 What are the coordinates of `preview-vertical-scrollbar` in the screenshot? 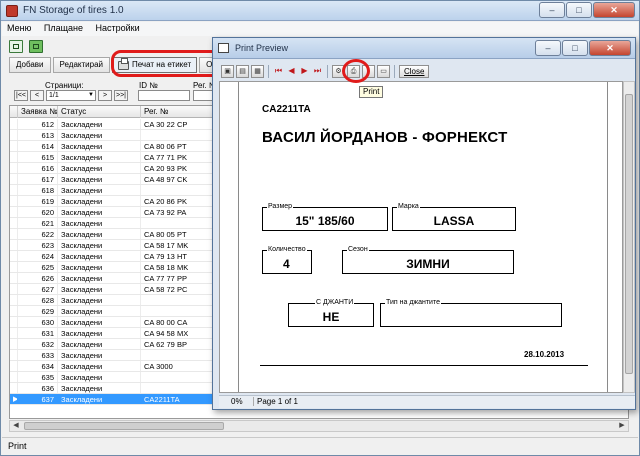 It's located at (629, 237).